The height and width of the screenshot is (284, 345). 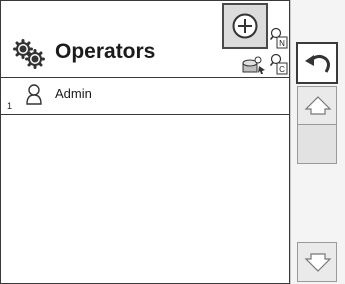 I want to click on undo-arrow-icon, so click(x=317, y=63).